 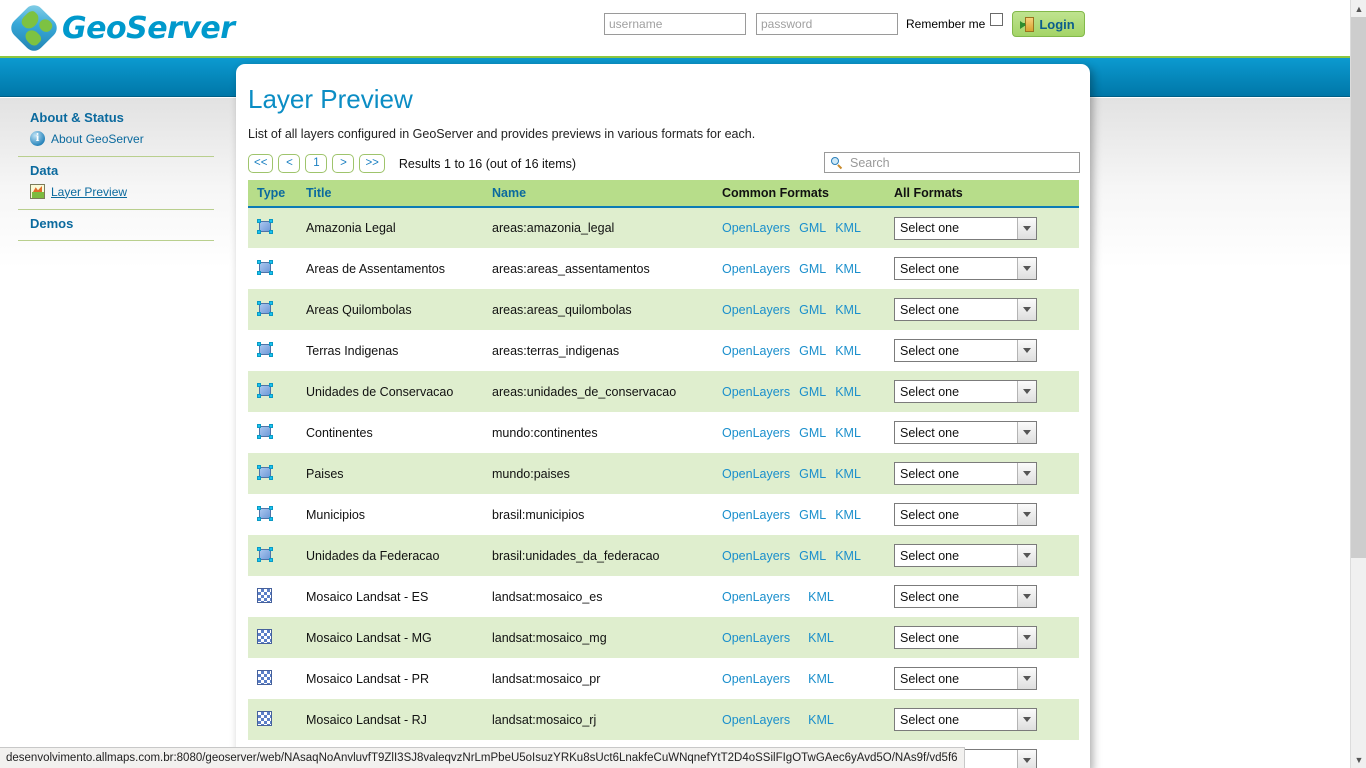 I want to click on chevron-down-icon: ▼, so click(x=1358, y=759).